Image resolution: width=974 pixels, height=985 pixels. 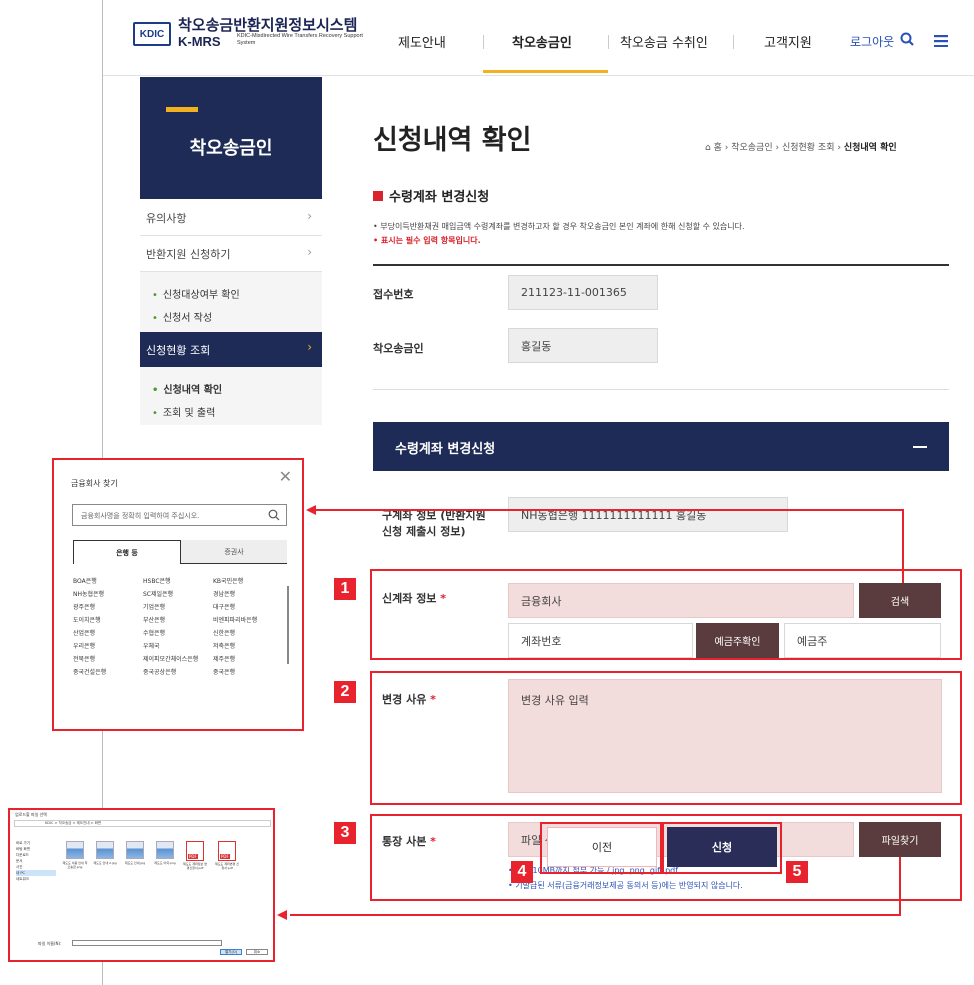 What do you see at coordinates (378, 196) in the screenshot?
I see `section-marker-icon` at bounding box center [378, 196].